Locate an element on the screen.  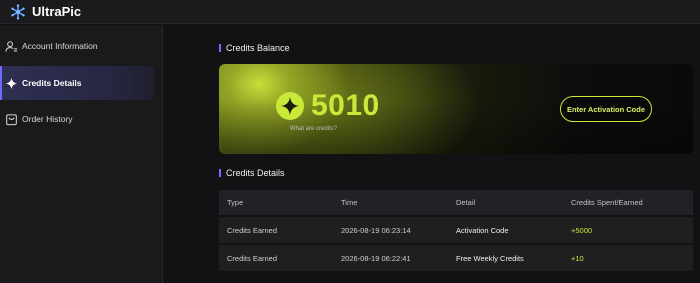
sidebar-item-label: Credits Details is located at coordinates (52, 83).